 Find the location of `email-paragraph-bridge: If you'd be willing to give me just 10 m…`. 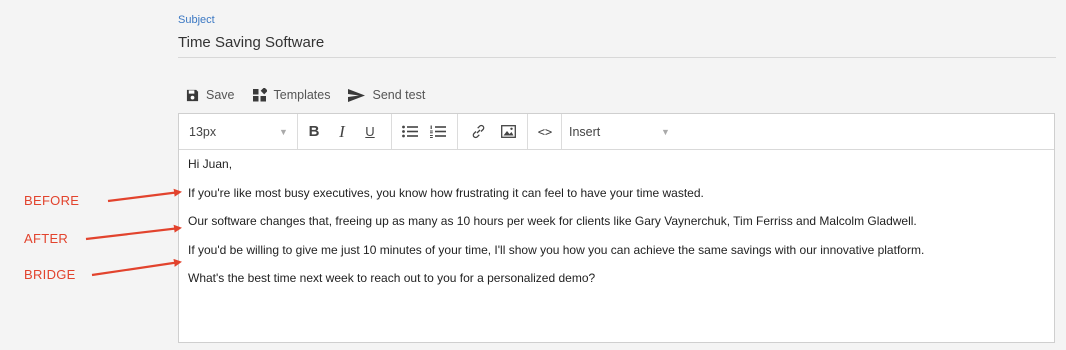

email-paragraph-bridge: If you'd be willing to give me just 10 m… is located at coordinates (556, 249).